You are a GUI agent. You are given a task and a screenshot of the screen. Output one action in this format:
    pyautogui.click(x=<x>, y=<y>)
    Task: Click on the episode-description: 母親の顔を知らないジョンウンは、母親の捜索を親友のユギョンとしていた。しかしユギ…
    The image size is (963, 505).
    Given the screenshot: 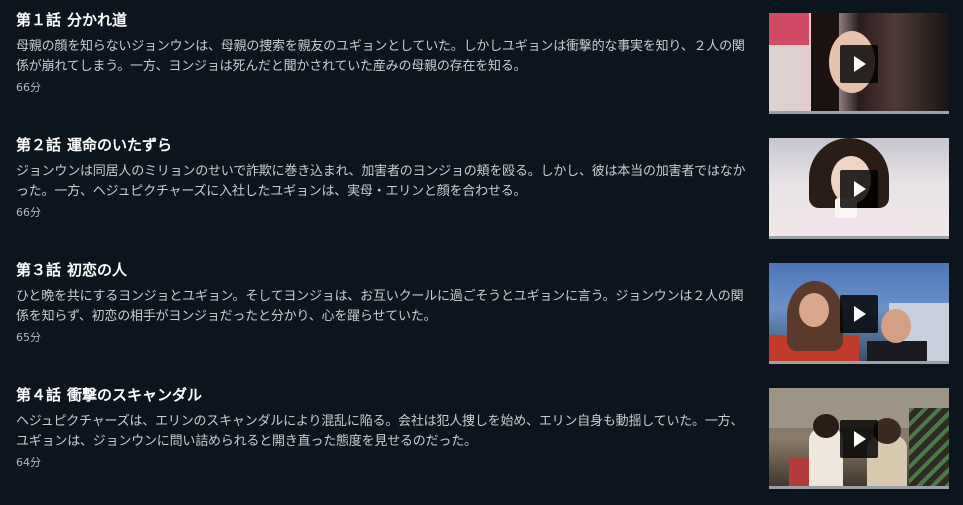 What is the action you would take?
    pyautogui.click(x=380, y=56)
    